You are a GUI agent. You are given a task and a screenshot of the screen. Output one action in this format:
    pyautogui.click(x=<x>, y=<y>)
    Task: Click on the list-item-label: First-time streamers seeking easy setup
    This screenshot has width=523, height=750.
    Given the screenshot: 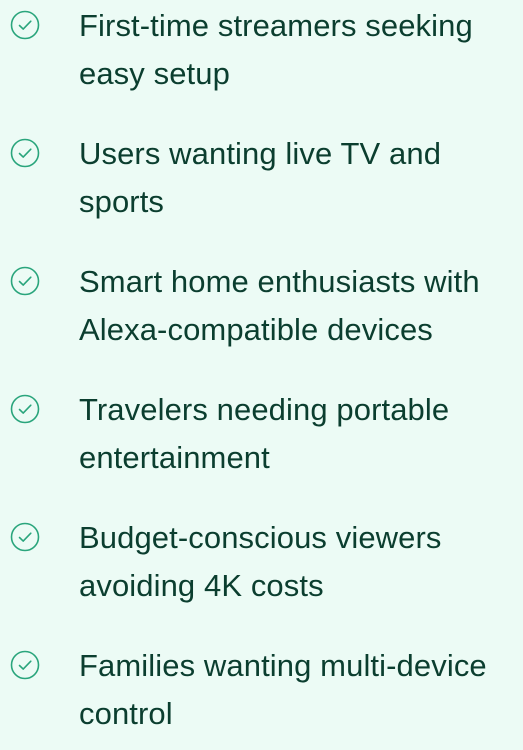 What is the action you would take?
    pyautogui.click(x=276, y=49)
    